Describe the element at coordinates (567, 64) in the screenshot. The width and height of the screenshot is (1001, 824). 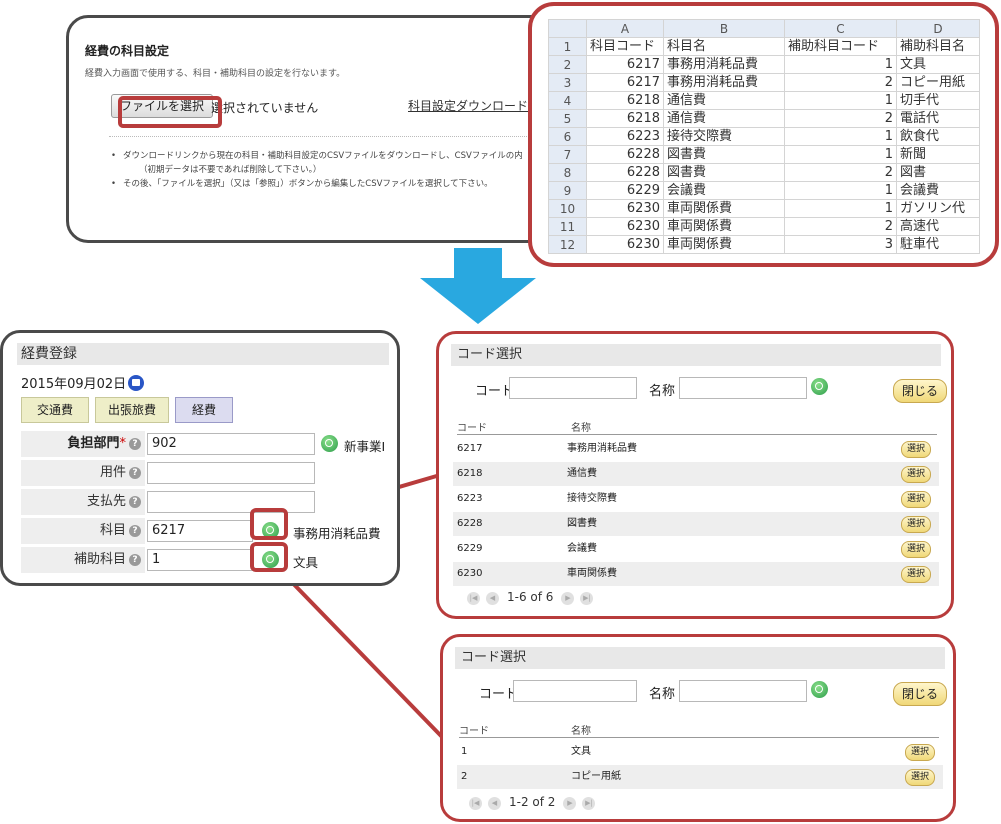
I see `row-header: 2` at that location.